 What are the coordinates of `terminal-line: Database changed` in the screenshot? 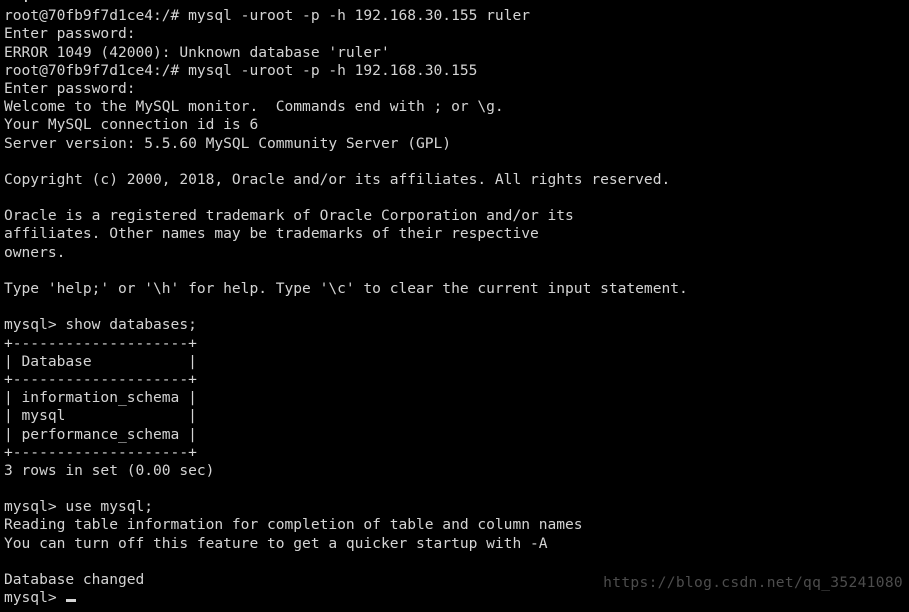 It's located at (74, 579).